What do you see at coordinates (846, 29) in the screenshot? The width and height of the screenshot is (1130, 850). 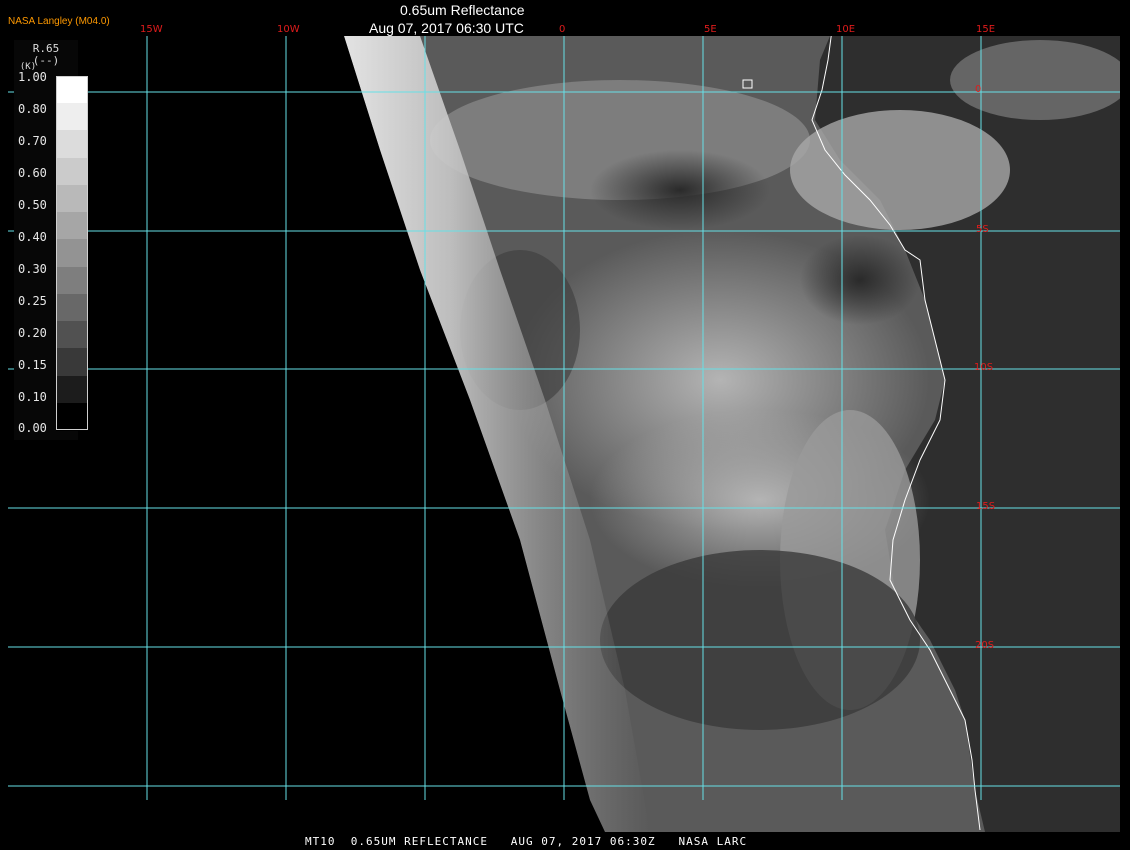 I see `lon-label-10e: 10E` at bounding box center [846, 29].